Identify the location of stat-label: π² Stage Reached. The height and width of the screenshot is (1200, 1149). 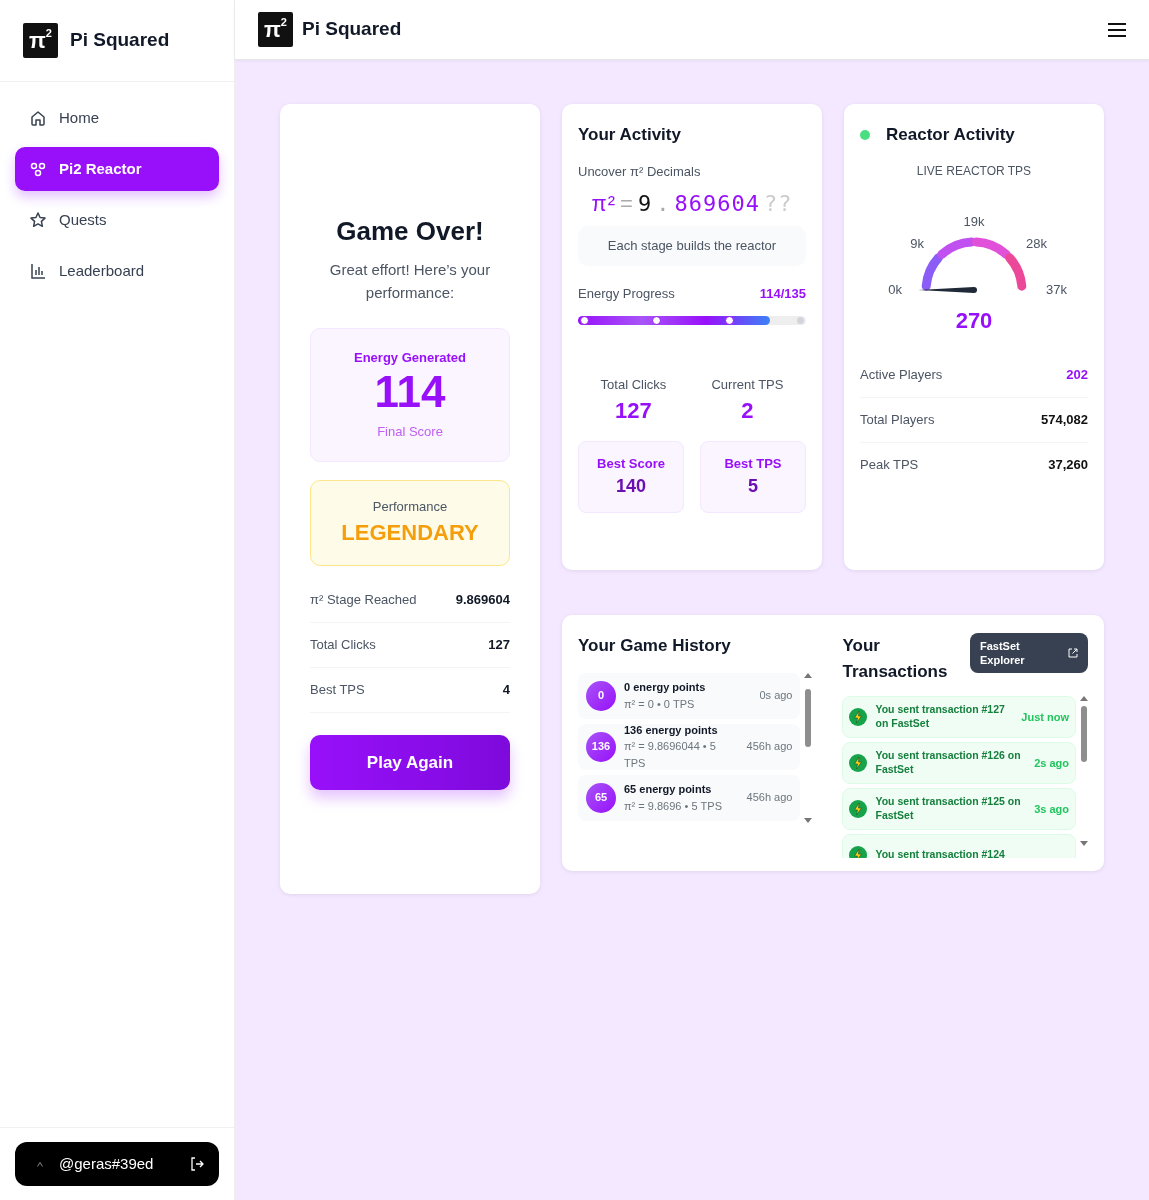
(363, 600).